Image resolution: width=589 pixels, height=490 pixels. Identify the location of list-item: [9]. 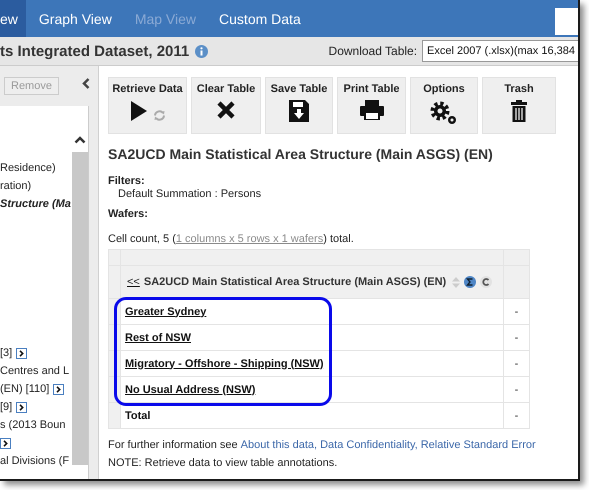
(6, 407).